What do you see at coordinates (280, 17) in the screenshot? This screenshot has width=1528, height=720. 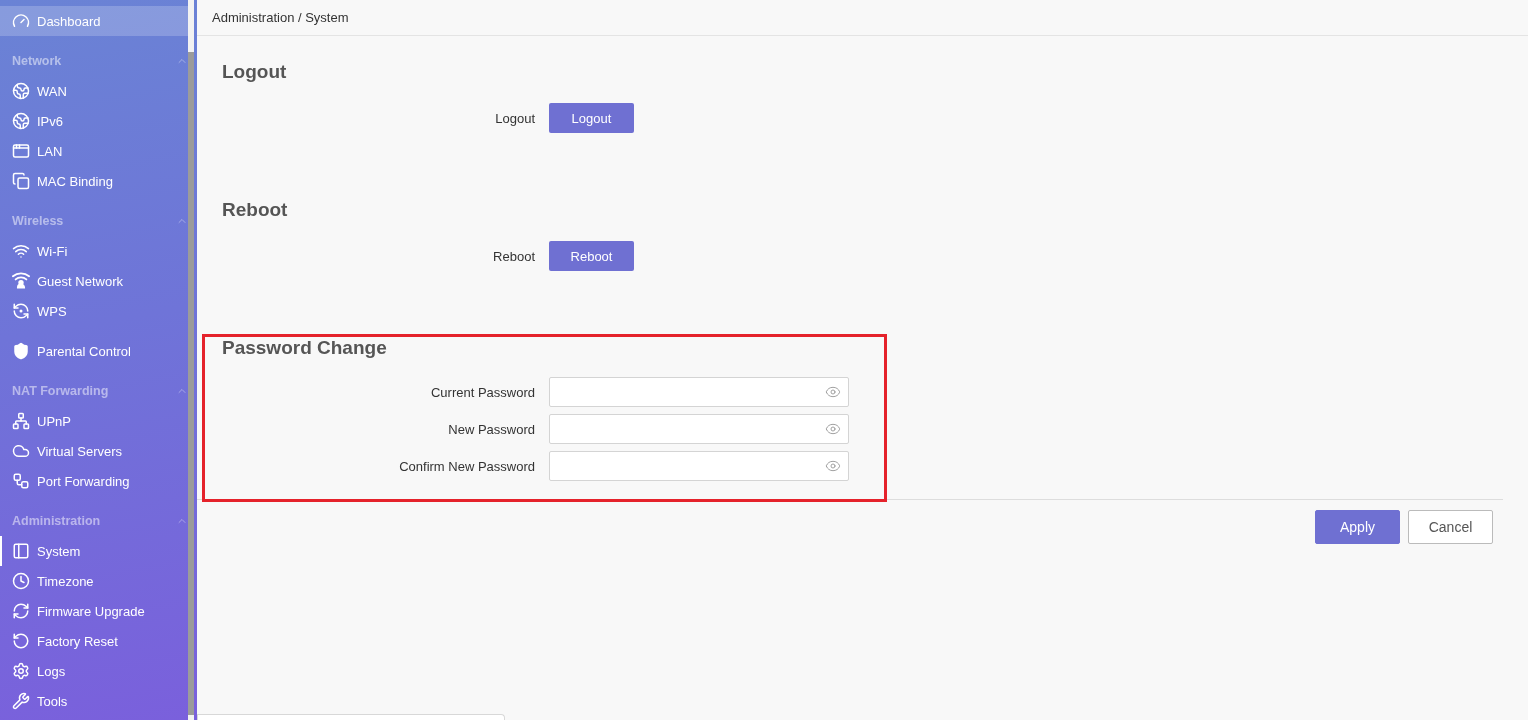 I see `breadcrumb: Administration / System` at bounding box center [280, 17].